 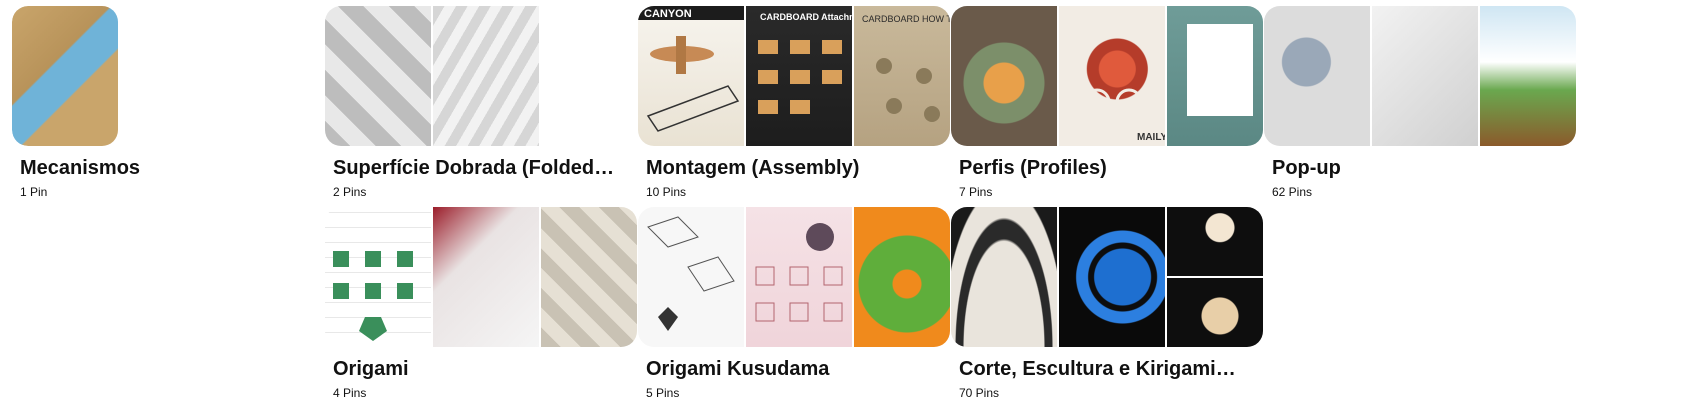 I want to click on pin-count: 2 Pins, so click(x=350, y=192).